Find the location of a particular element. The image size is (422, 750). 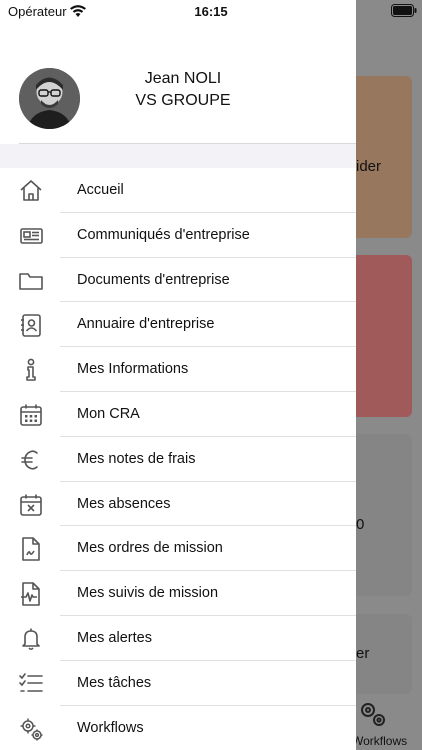

tab-workflows-label: Workflows is located at coordinates (380, 741).